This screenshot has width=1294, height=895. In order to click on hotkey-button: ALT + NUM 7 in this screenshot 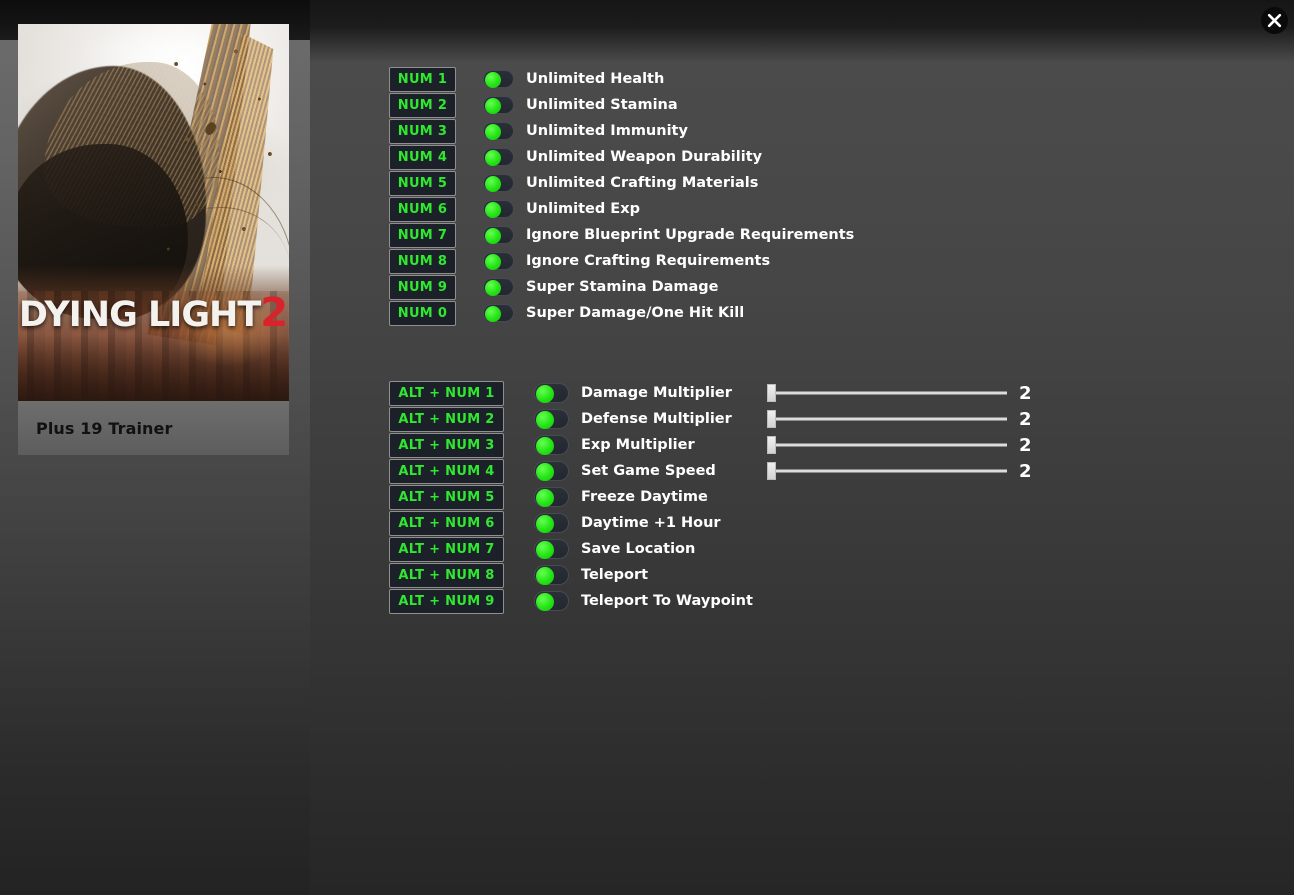, I will do `click(446, 549)`.